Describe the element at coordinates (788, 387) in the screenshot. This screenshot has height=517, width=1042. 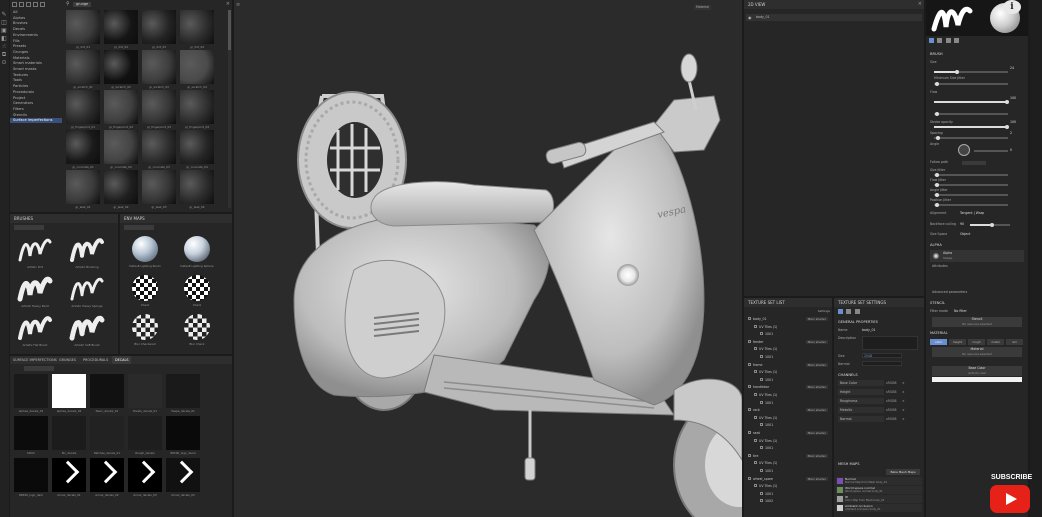
I see `texture-set-row: handlebar Main shader` at that location.